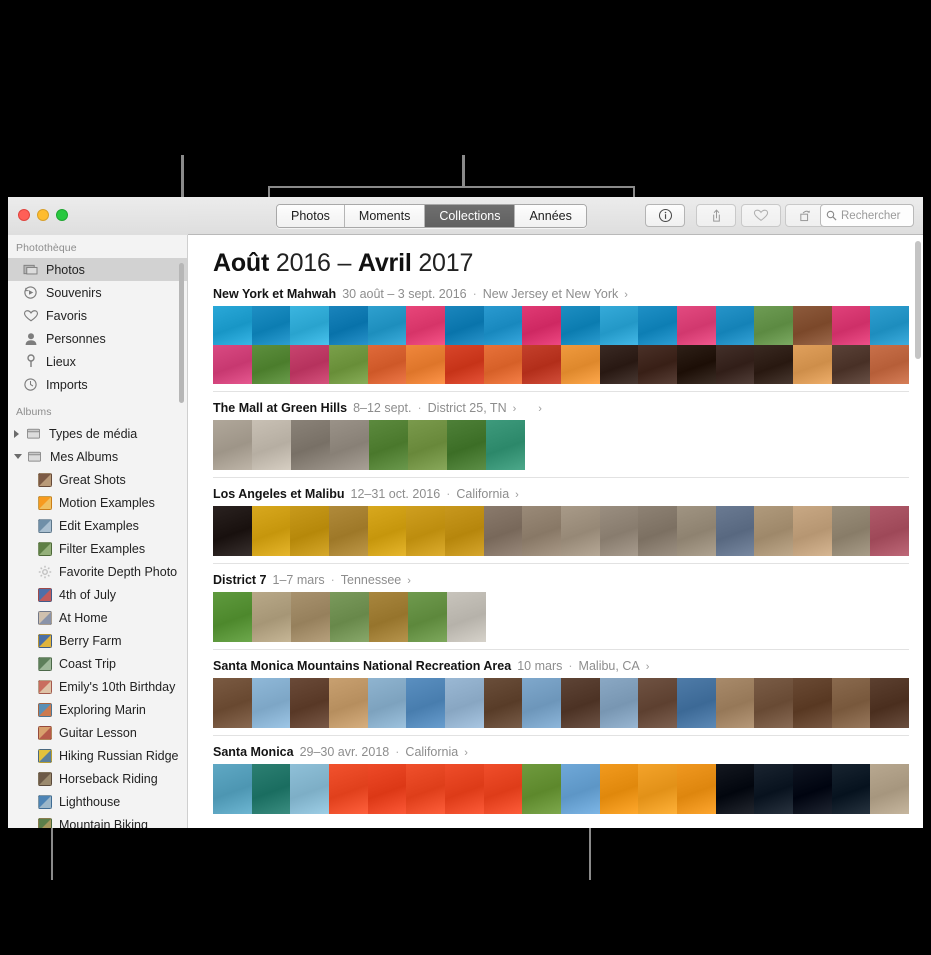 The image size is (931, 955). I want to click on zoom-button, so click(62, 215).